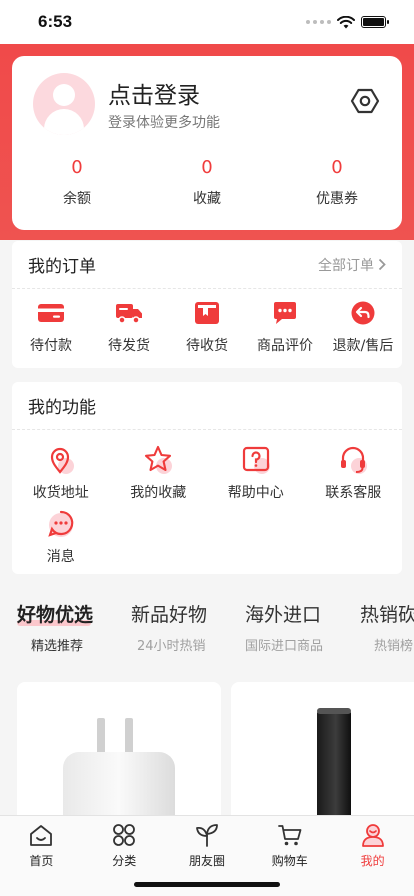 This screenshot has width=414, height=896. I want to click on tab-new: 新品好物 24小时热销, so click(196, 627).